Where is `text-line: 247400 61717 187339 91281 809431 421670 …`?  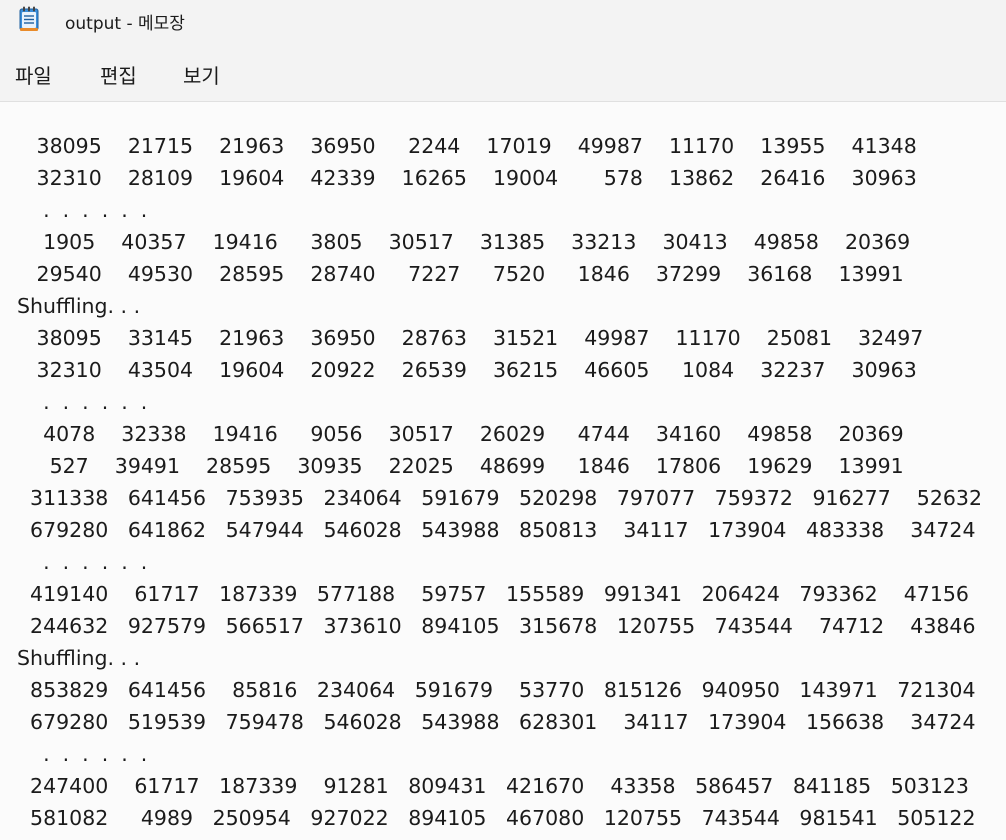
text-line: 247400 61717 187339 91281 809431 421670 … is located at coordinates (493, 786).